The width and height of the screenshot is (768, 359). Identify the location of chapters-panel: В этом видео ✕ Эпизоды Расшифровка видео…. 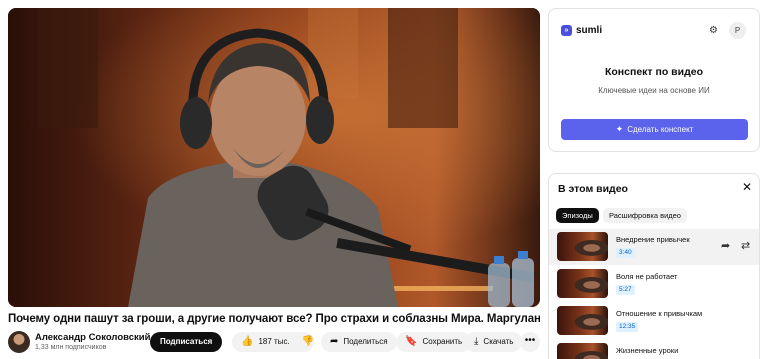
(654, 266).